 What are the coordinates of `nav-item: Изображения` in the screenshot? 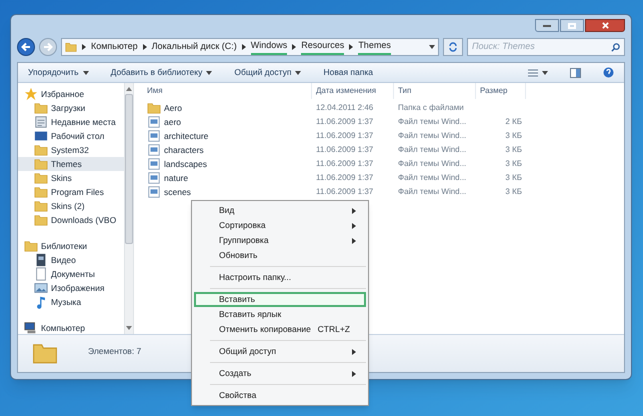 It's located at (71, 288).